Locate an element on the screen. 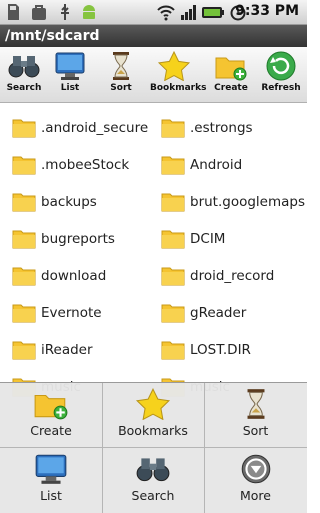 Image resolution: width=320 pixels, height=513 pixels. search-button: Search is located at coordinates (24, 72).